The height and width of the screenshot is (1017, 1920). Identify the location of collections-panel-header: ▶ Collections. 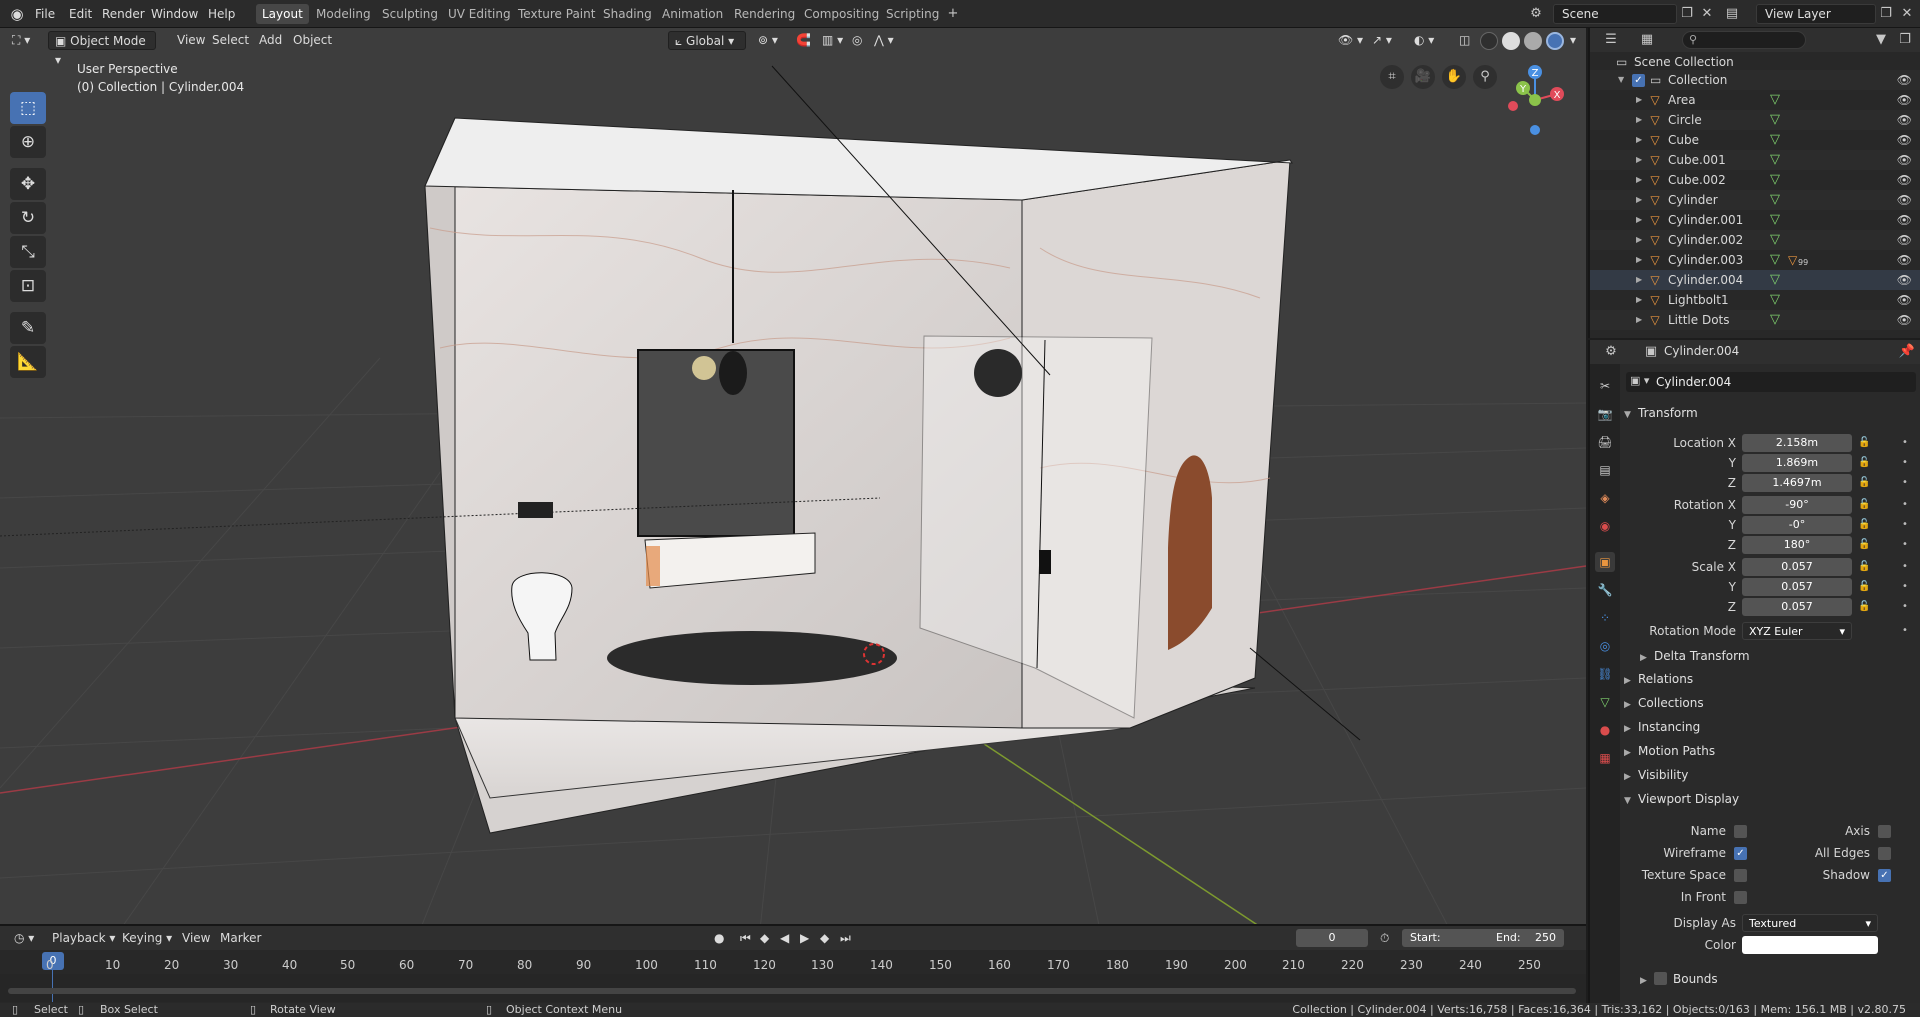
(1771, 703).